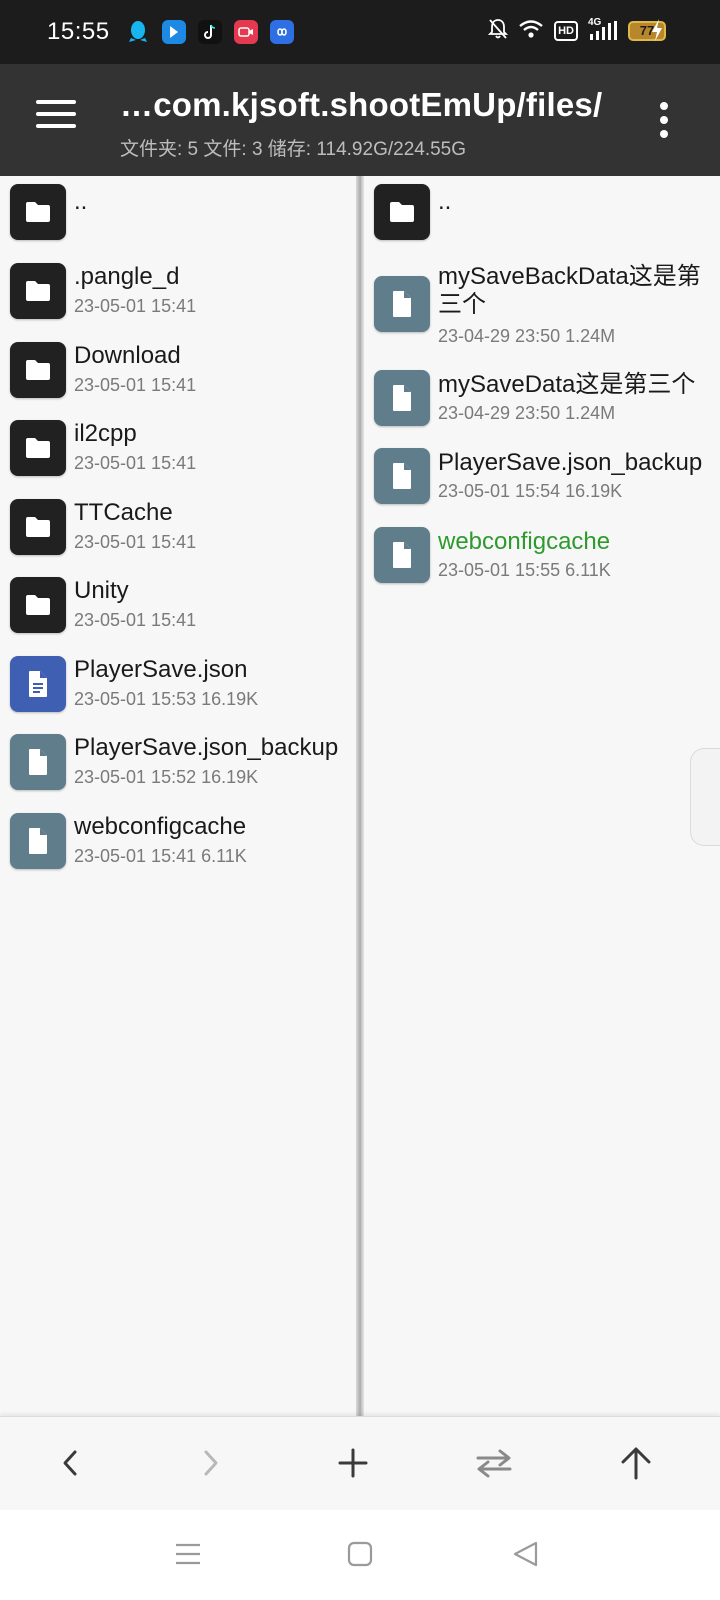 This screenshot has width=720, height=1600. I want to click on json-file-icon, so click(38, 683).